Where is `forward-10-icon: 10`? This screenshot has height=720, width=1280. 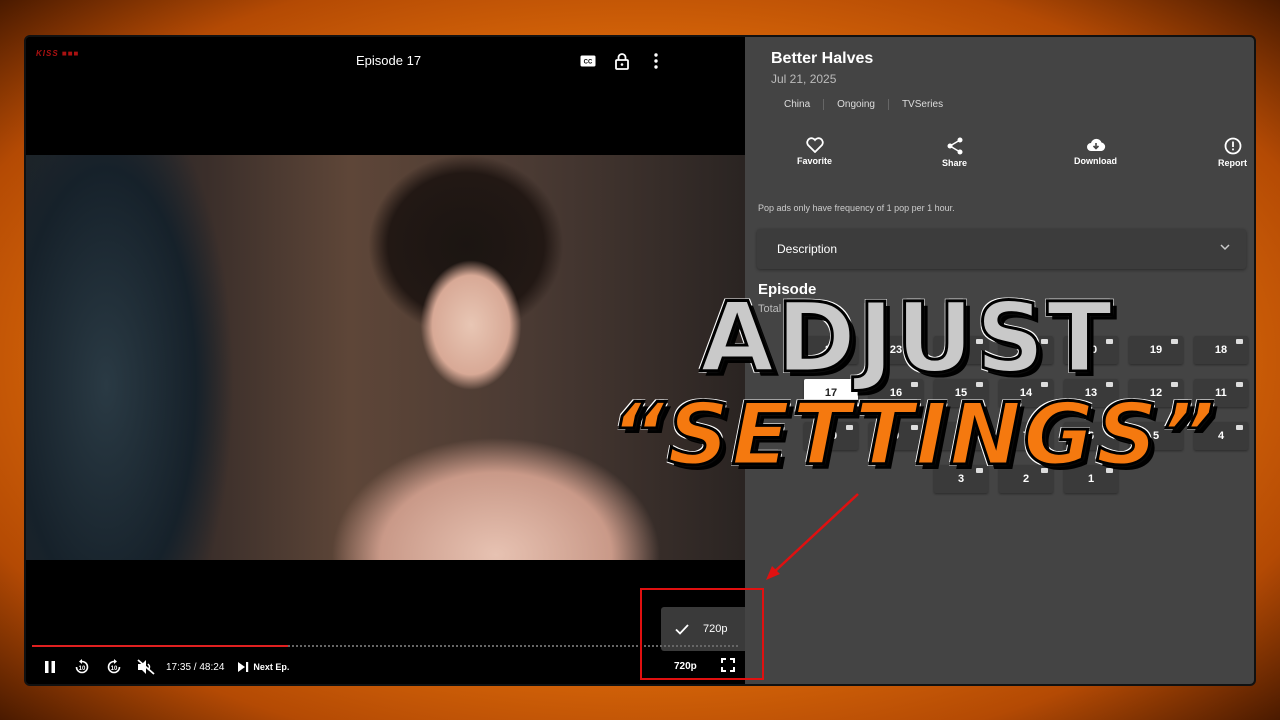 forward-10-icon: 10 is located at coordinates (114, 667).